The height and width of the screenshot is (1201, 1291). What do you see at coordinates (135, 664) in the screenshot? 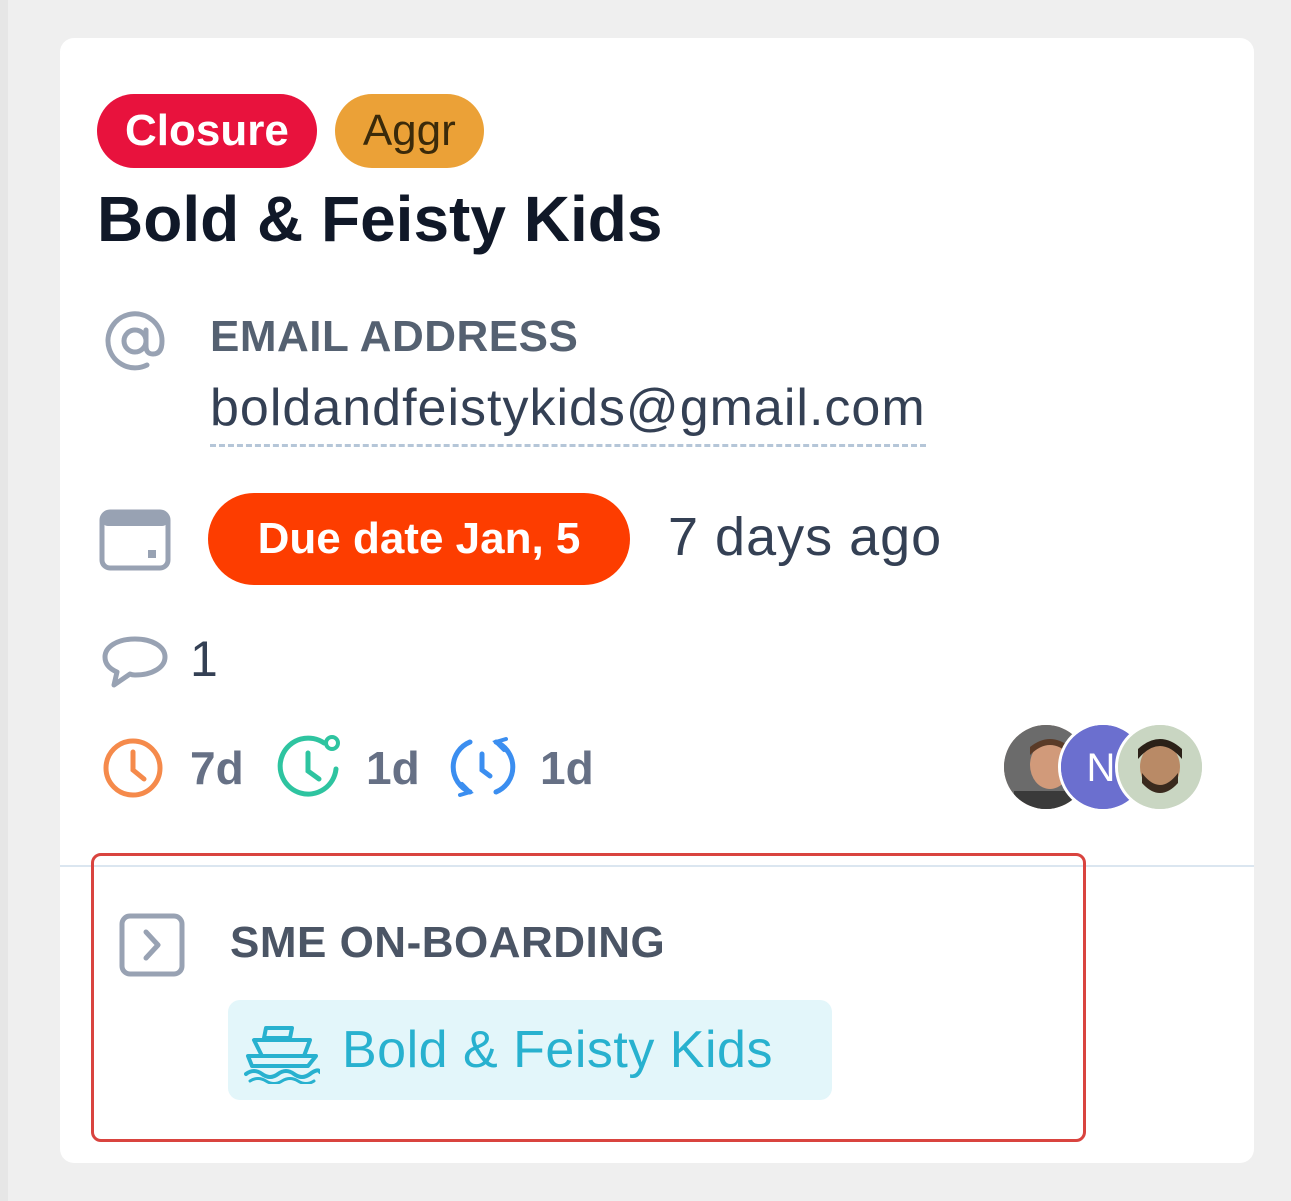
I see `comment-icon` at bounding box center [135, 664].